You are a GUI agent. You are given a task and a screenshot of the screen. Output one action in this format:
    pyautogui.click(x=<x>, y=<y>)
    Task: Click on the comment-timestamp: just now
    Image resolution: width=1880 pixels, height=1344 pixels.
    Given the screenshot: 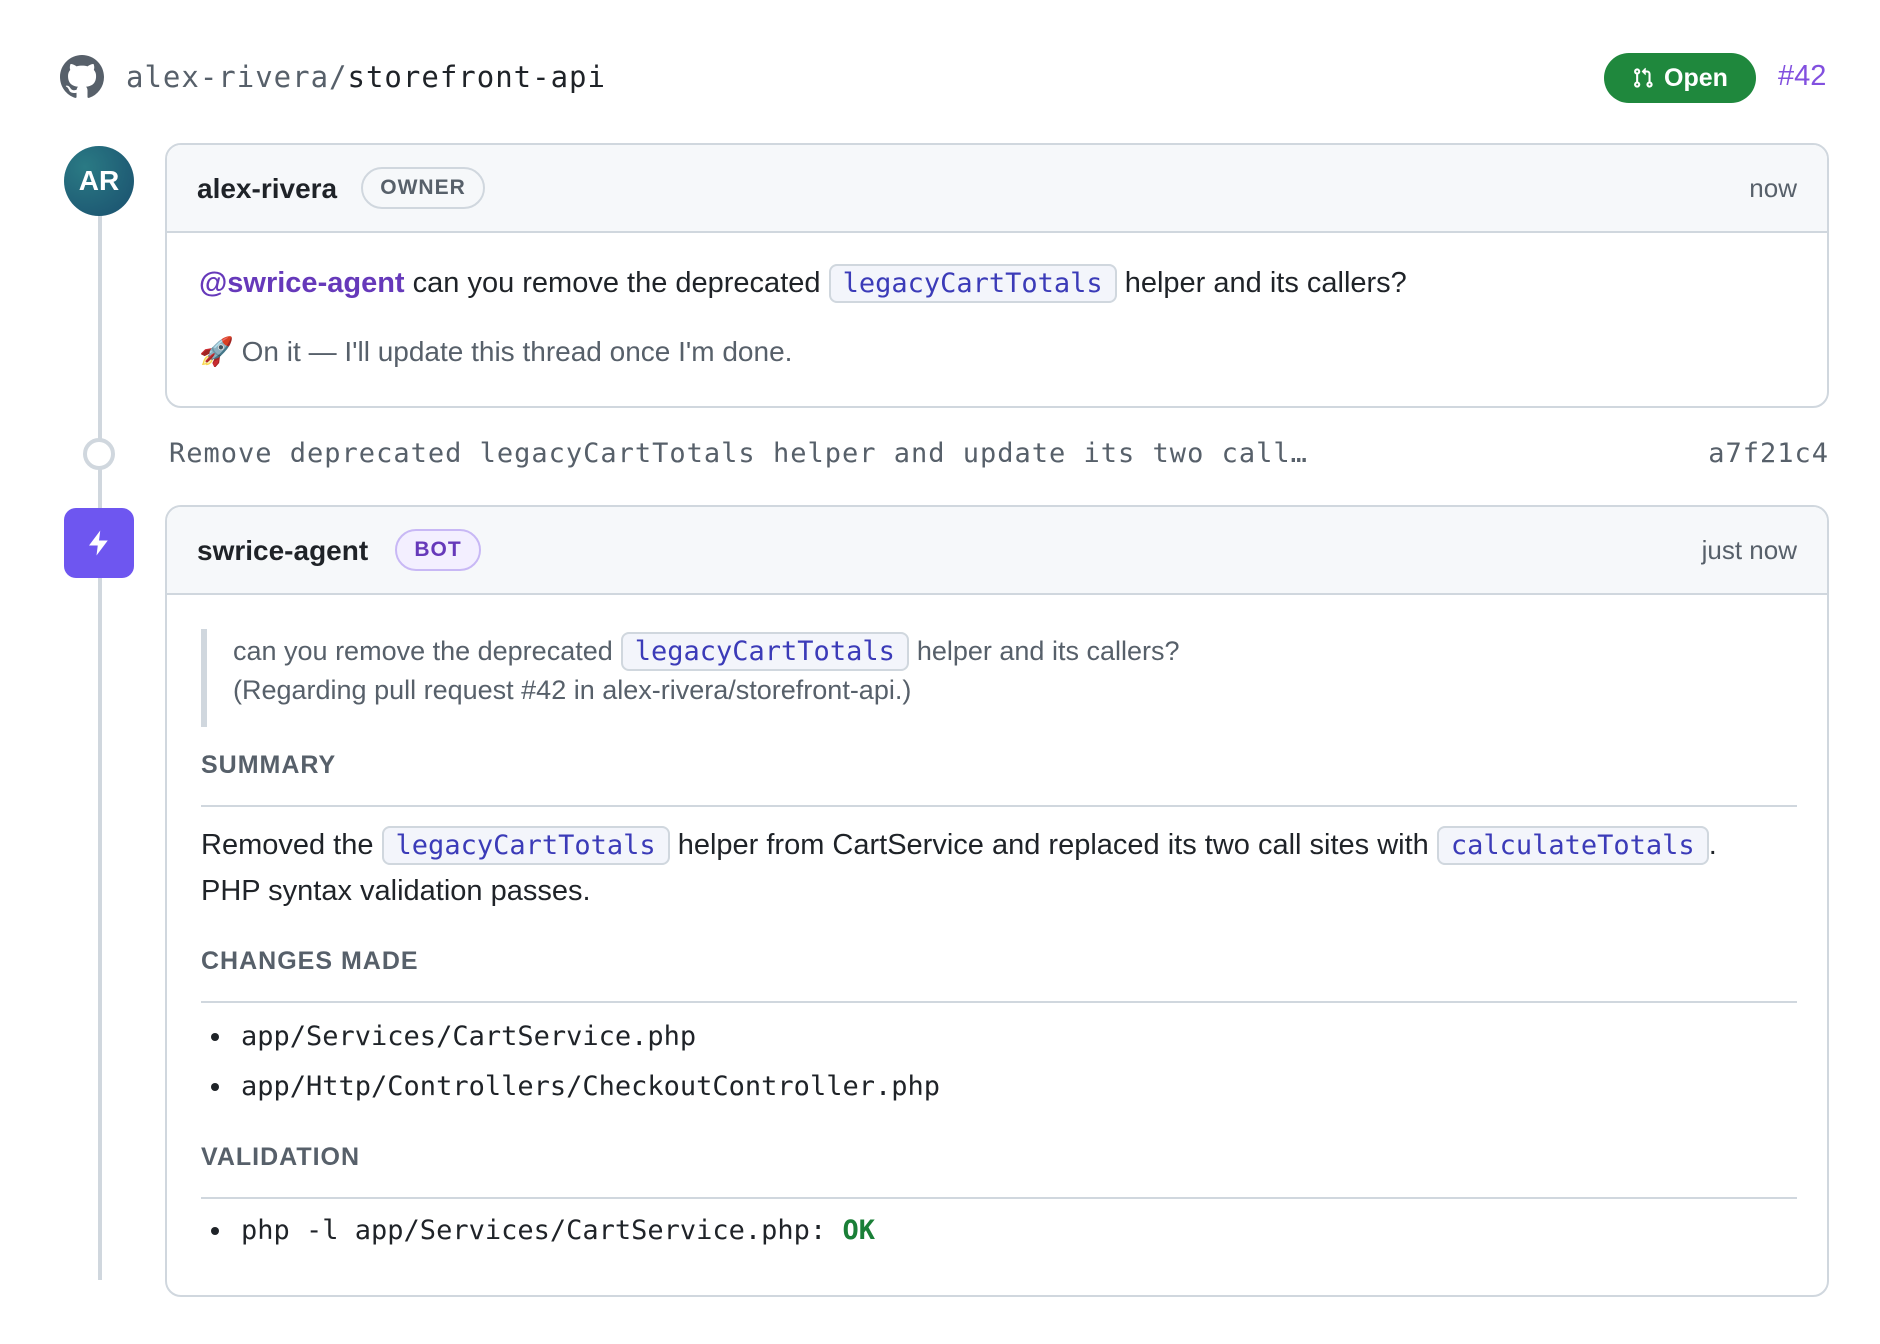 What is the action you would take?
    pyautogui.click(x=1749, y=550)
    